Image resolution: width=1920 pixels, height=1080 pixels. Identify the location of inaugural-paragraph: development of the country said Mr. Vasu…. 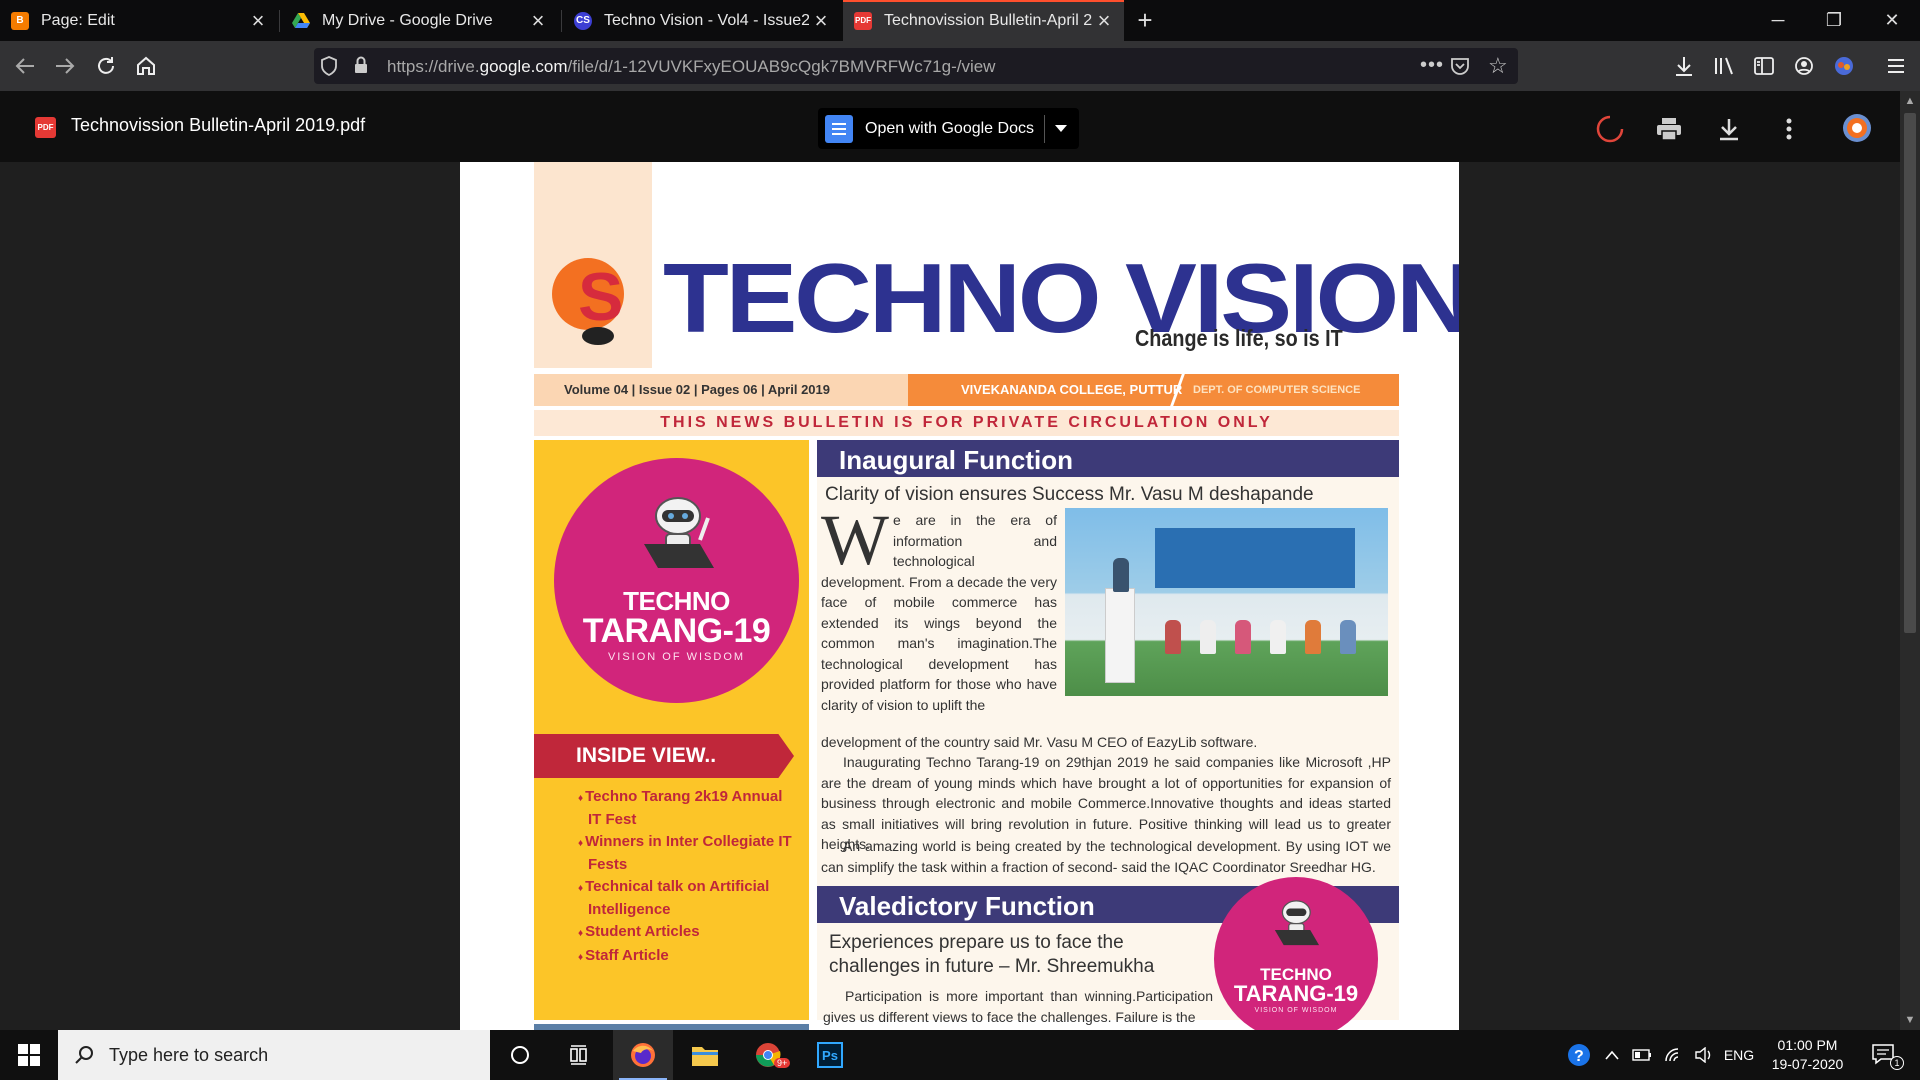
(1039, 742).